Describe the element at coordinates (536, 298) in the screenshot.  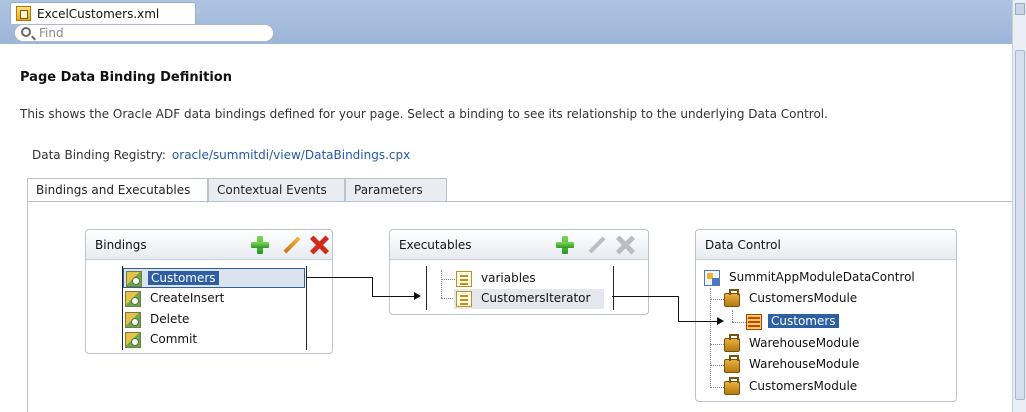
I see `executable-label: CustomersIterator` at that location.